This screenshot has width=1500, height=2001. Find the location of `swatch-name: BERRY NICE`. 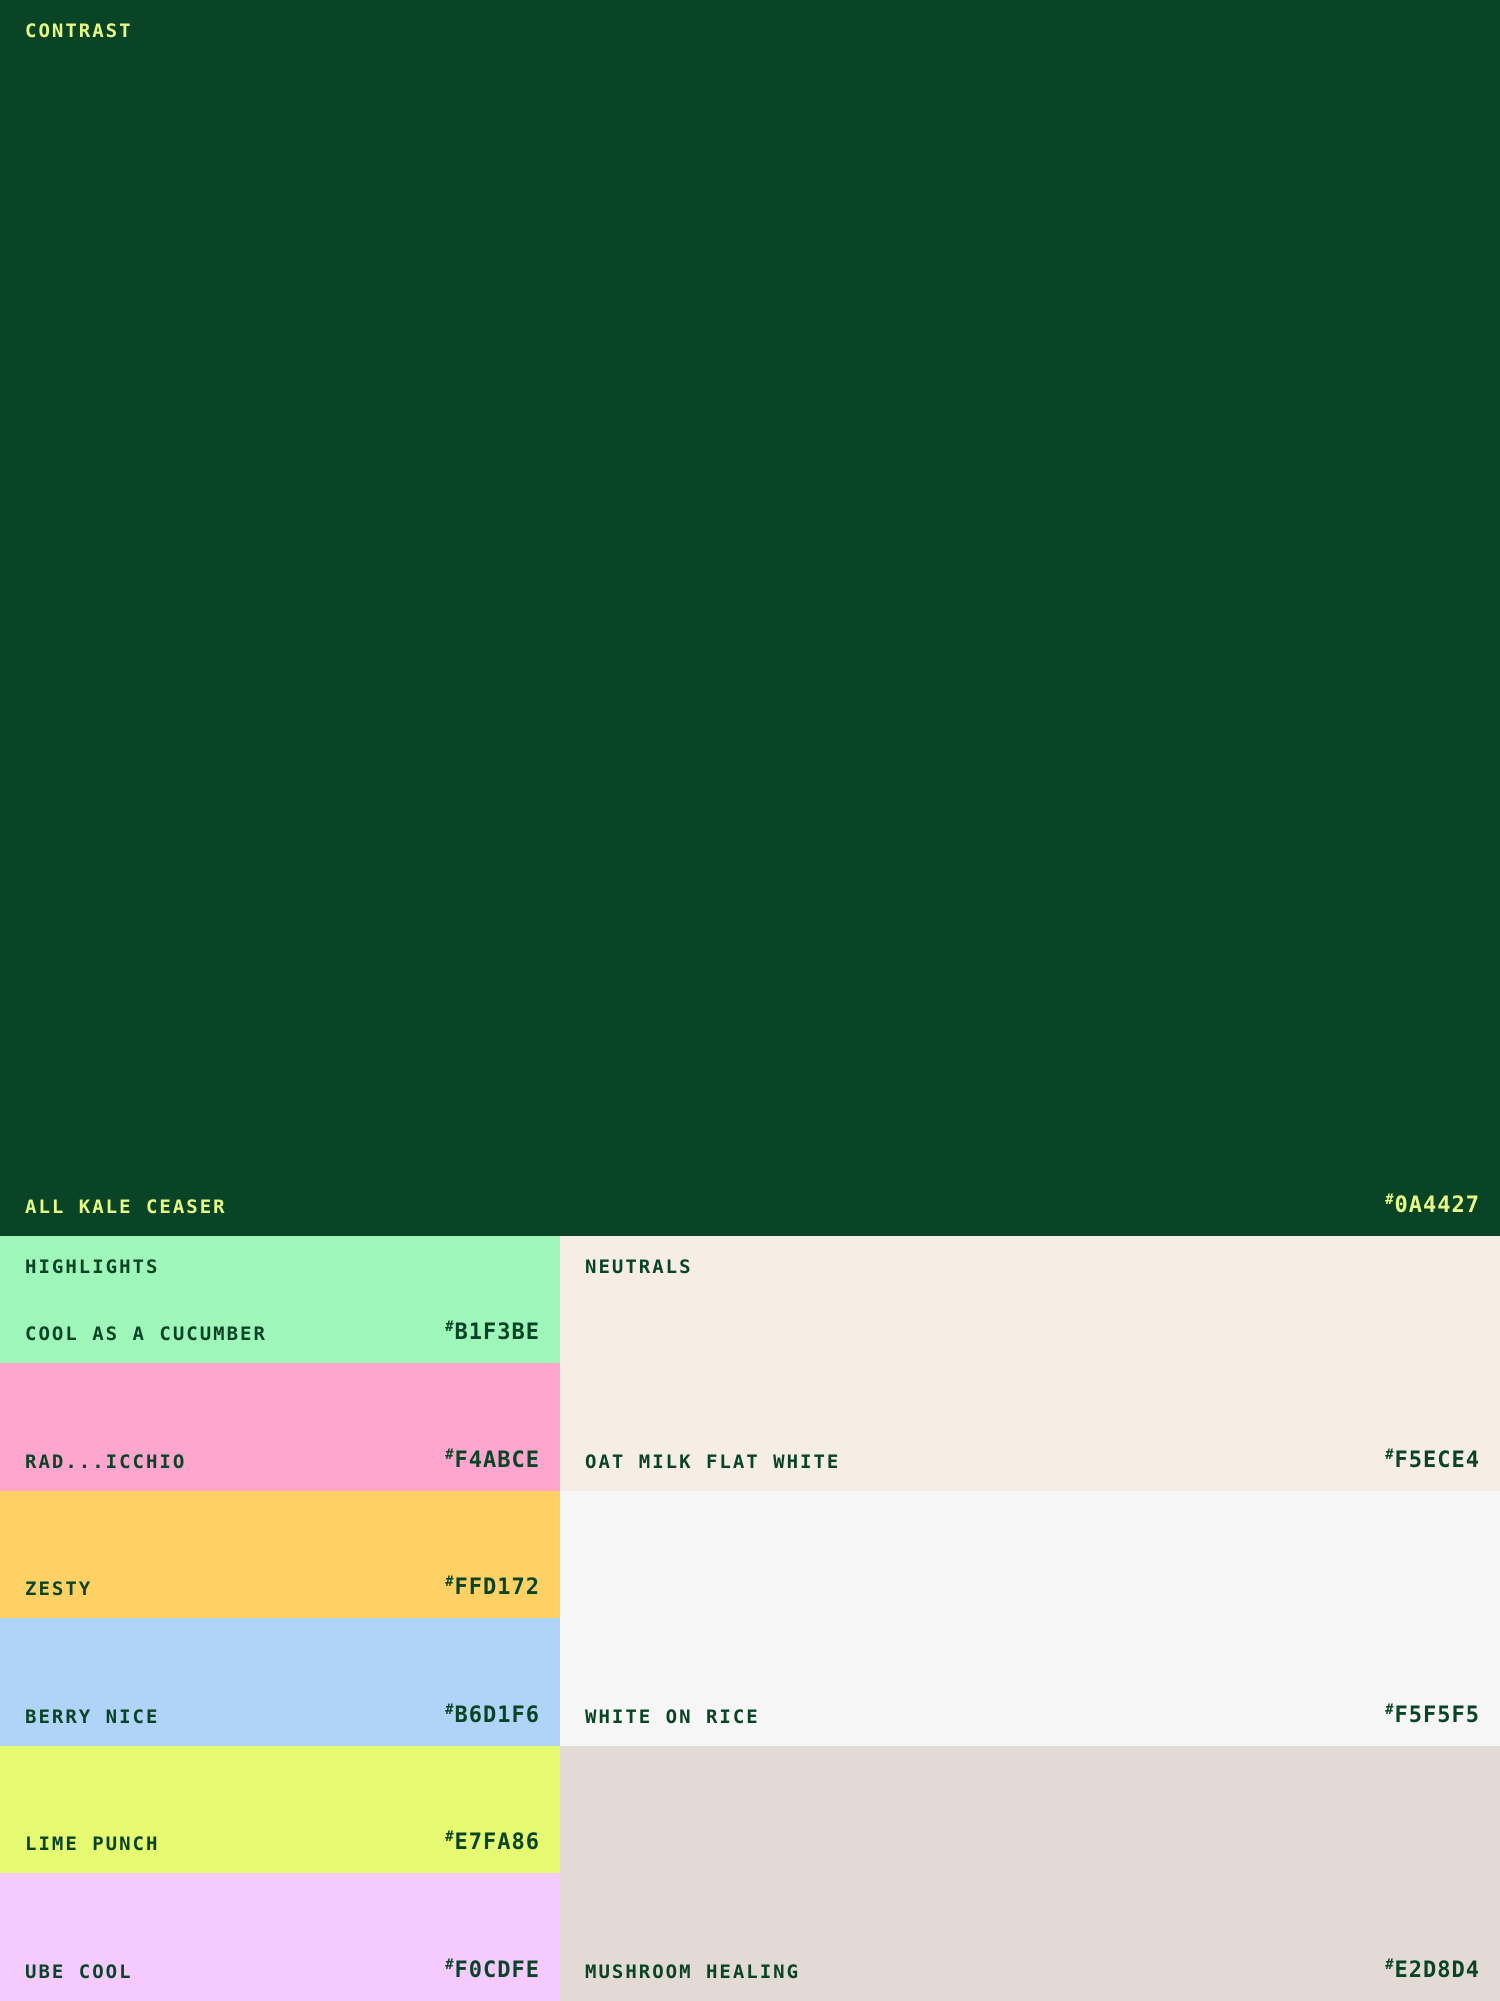

swatch-name: BERRY NICE is located at coordinates (92, 1717).